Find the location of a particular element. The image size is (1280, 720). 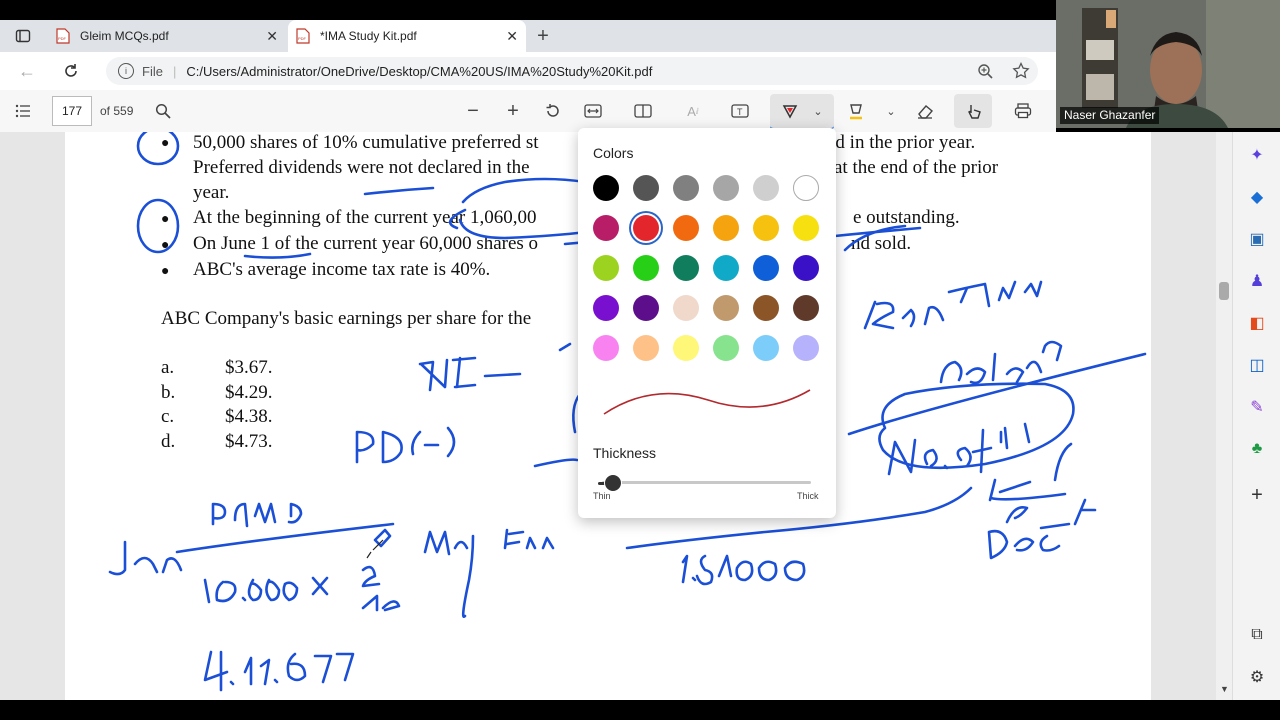

option-letter: a. is located at coordinates (168, 367).